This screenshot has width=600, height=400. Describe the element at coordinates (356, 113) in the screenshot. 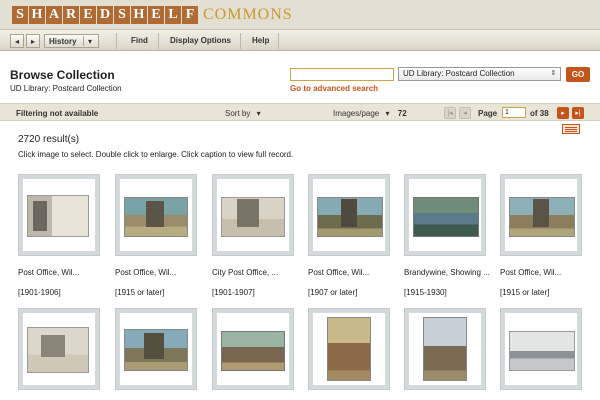

I see `images-per-page-label: Images/page` at that location.